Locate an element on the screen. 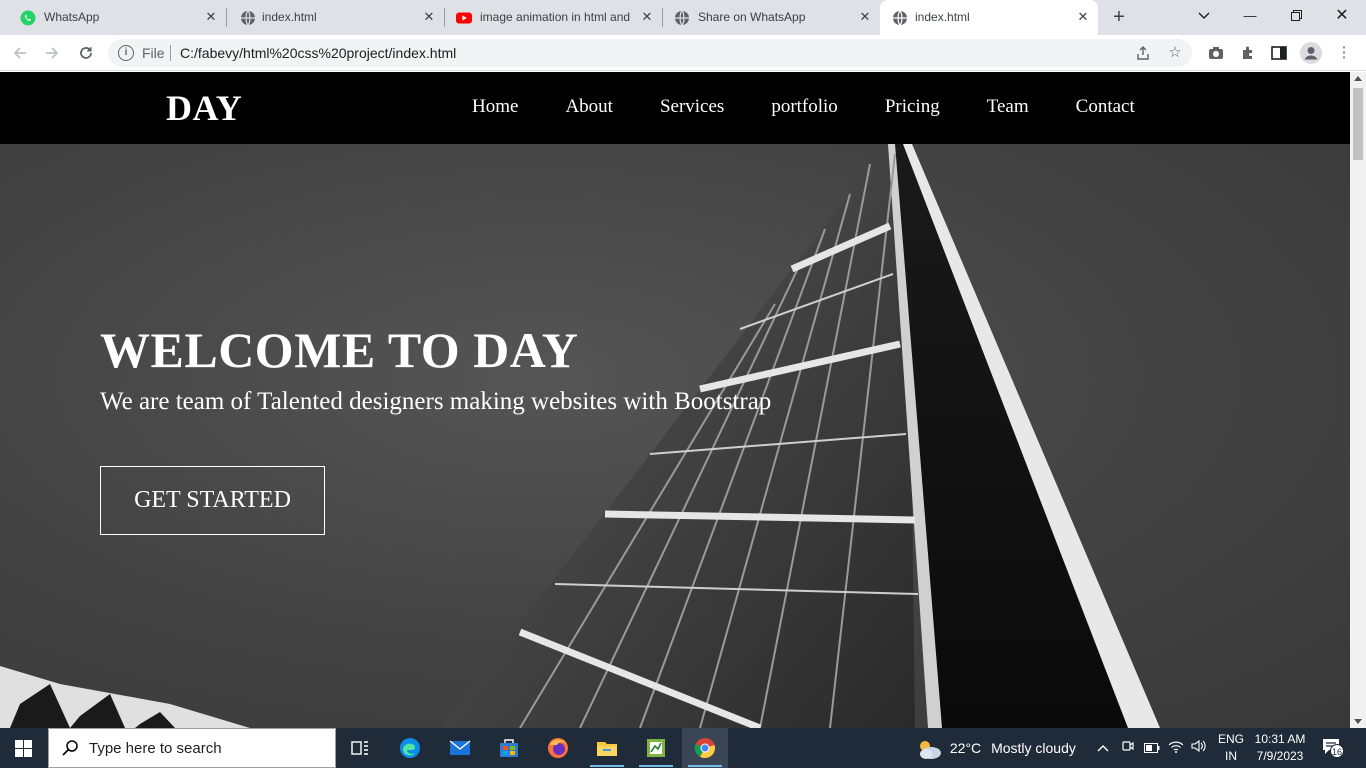 Image resolution: width=1366 pixels, height=768 pixels. cloudy-weather-icon is located at coordinates (930, 750).